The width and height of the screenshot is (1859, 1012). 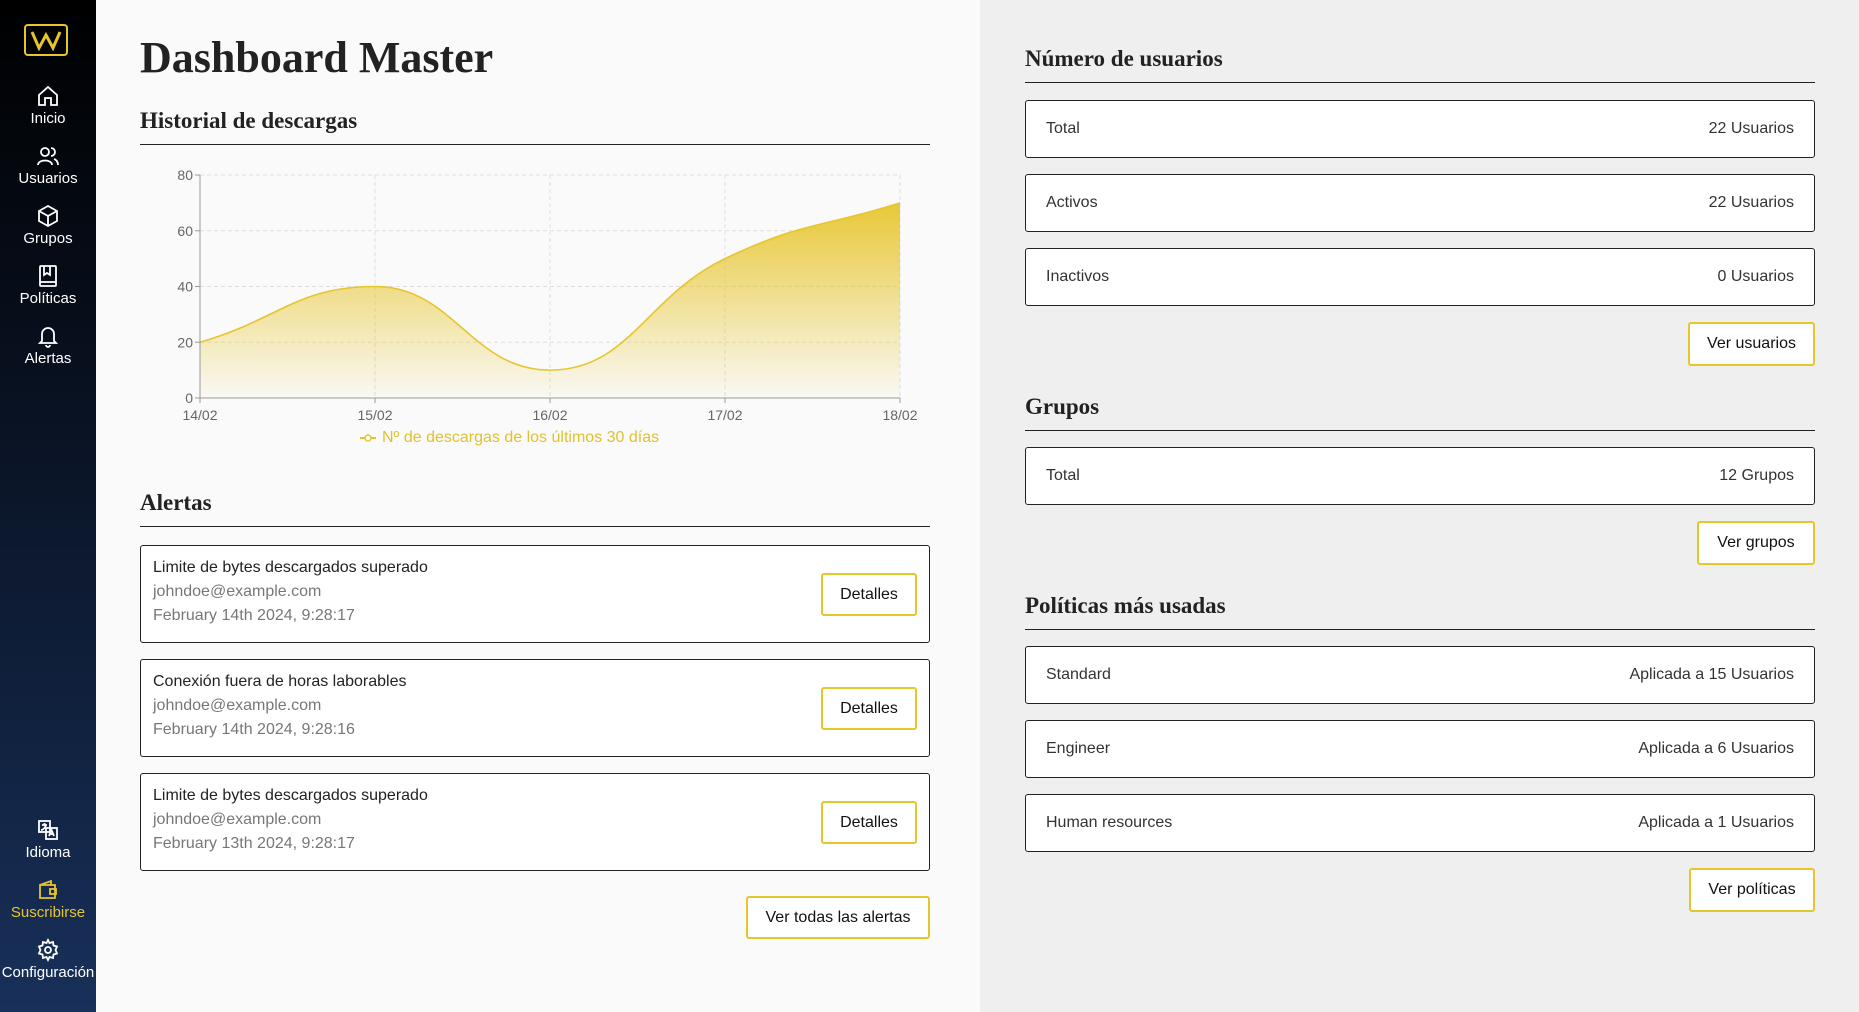 I want to click on logo-w-icon, so click(x=46, y=41).